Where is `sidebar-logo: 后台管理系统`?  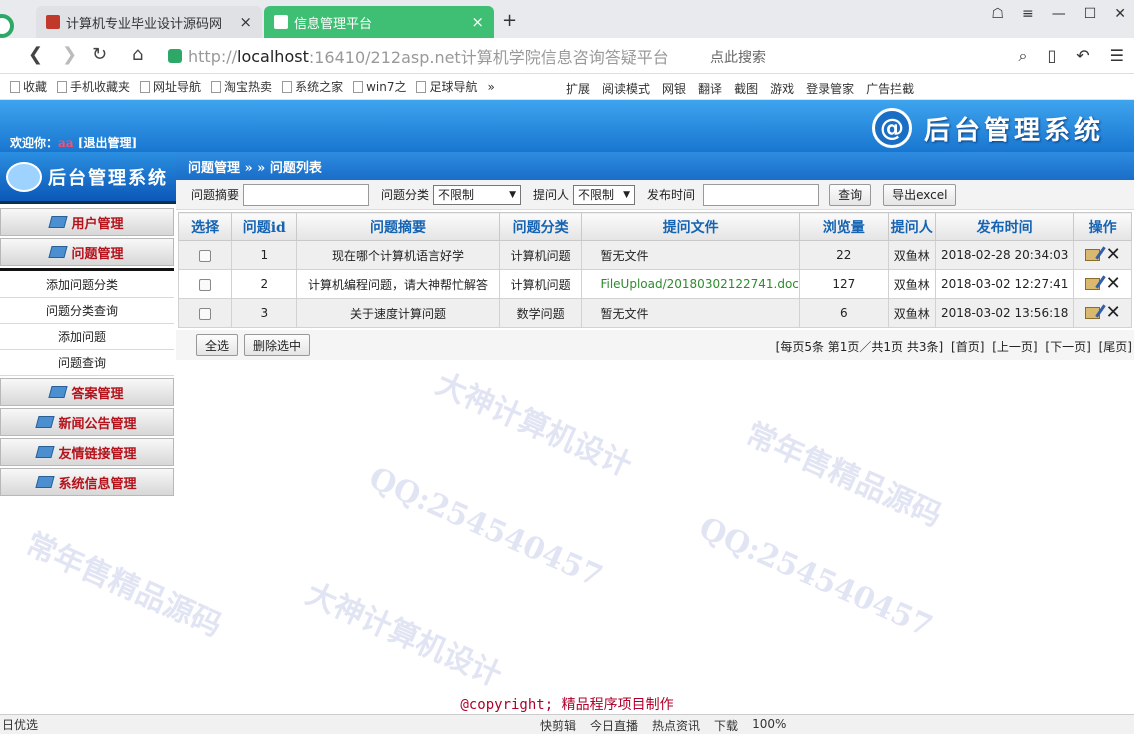 sidebar-logo: 后台管理系统 is located at coordinates (88, 178).